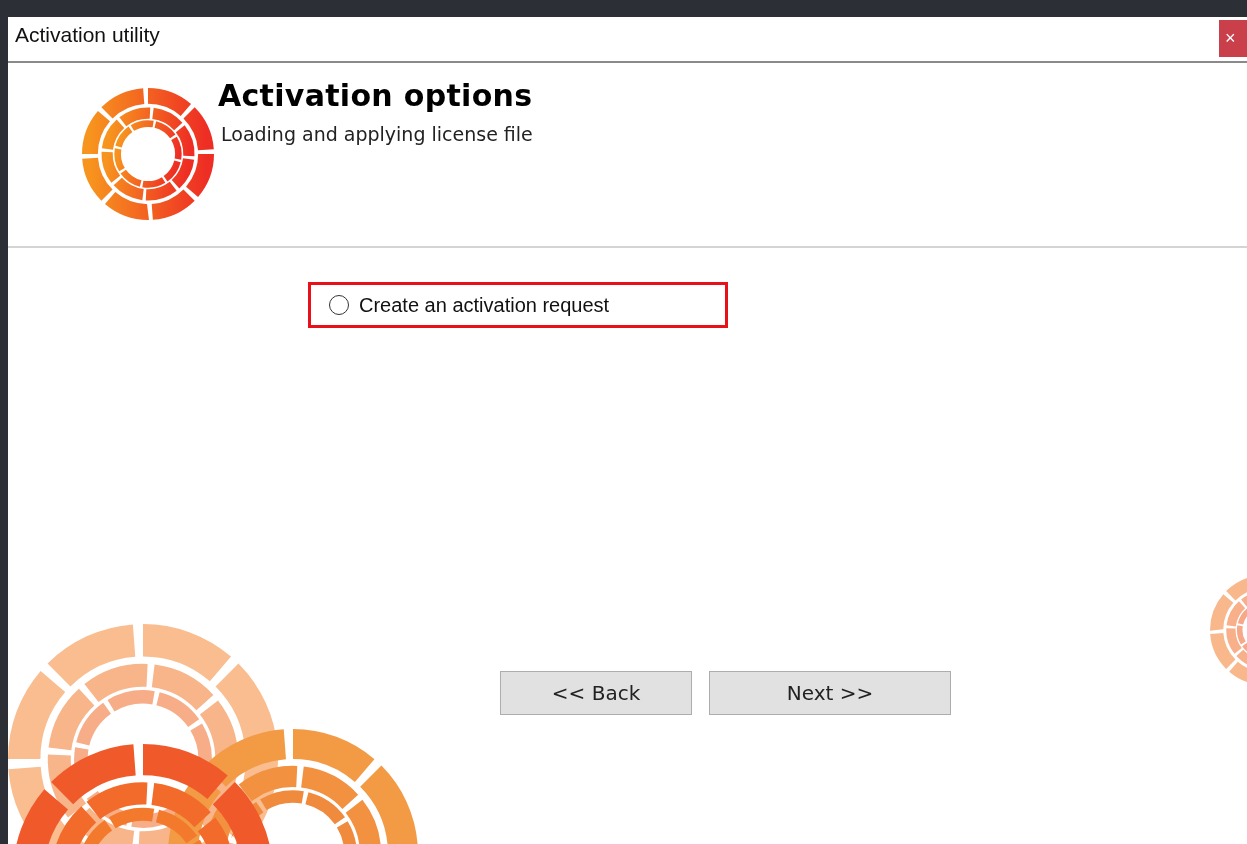 This screenshot has width=1247, height=844. What do you see at coordinates (469, 305) in the screenshot?
I see `radio-option: Create an activation request` at bounding box center [469, 305].